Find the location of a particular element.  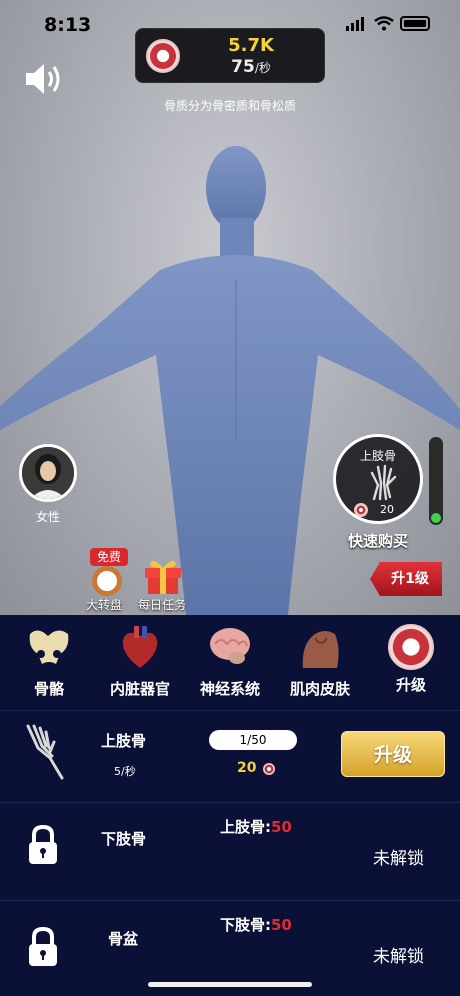

quick-buy-button: 上肢骨 20 is located at coordinates (378, 479).